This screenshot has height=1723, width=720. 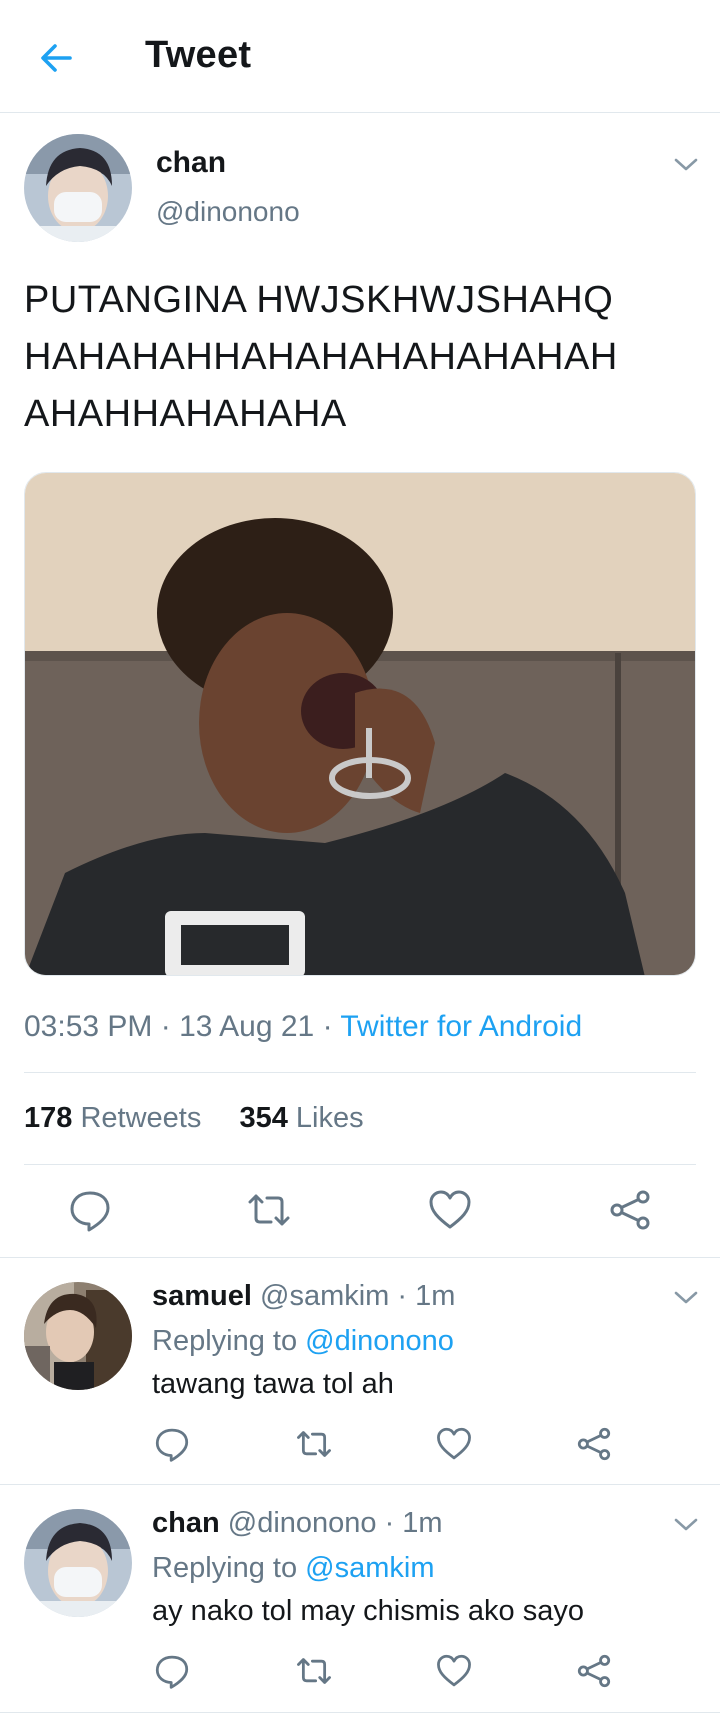 I want to click on retweets-stat: 178 Retweets, so click(x=112, y=1118).